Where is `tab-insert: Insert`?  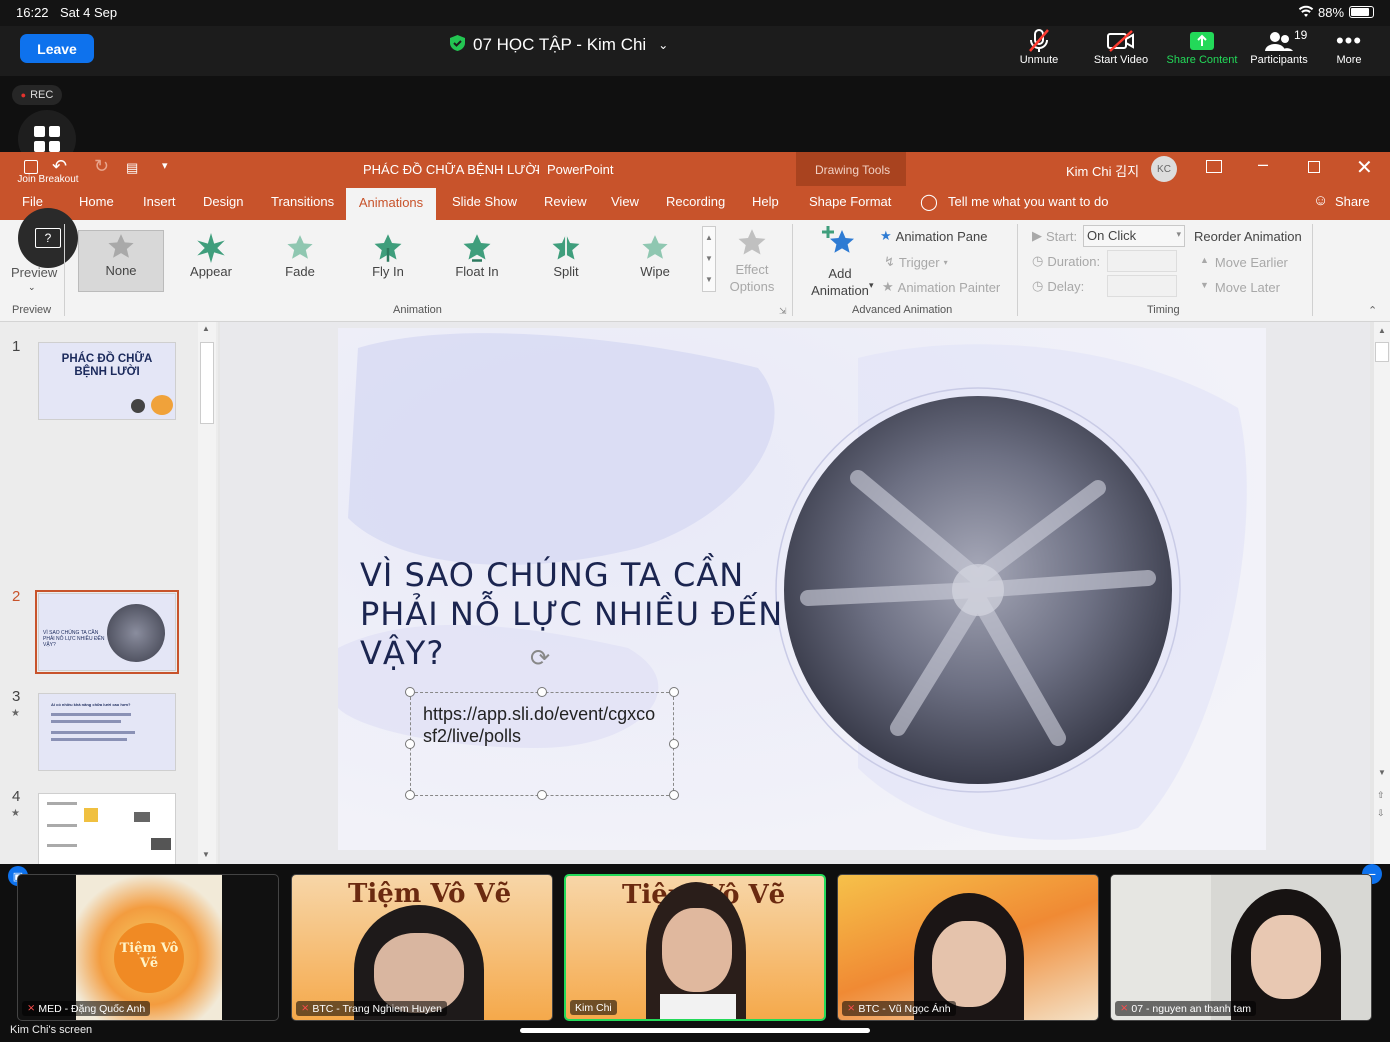 tab-insert: Insert is located at coordinates (159, 201).